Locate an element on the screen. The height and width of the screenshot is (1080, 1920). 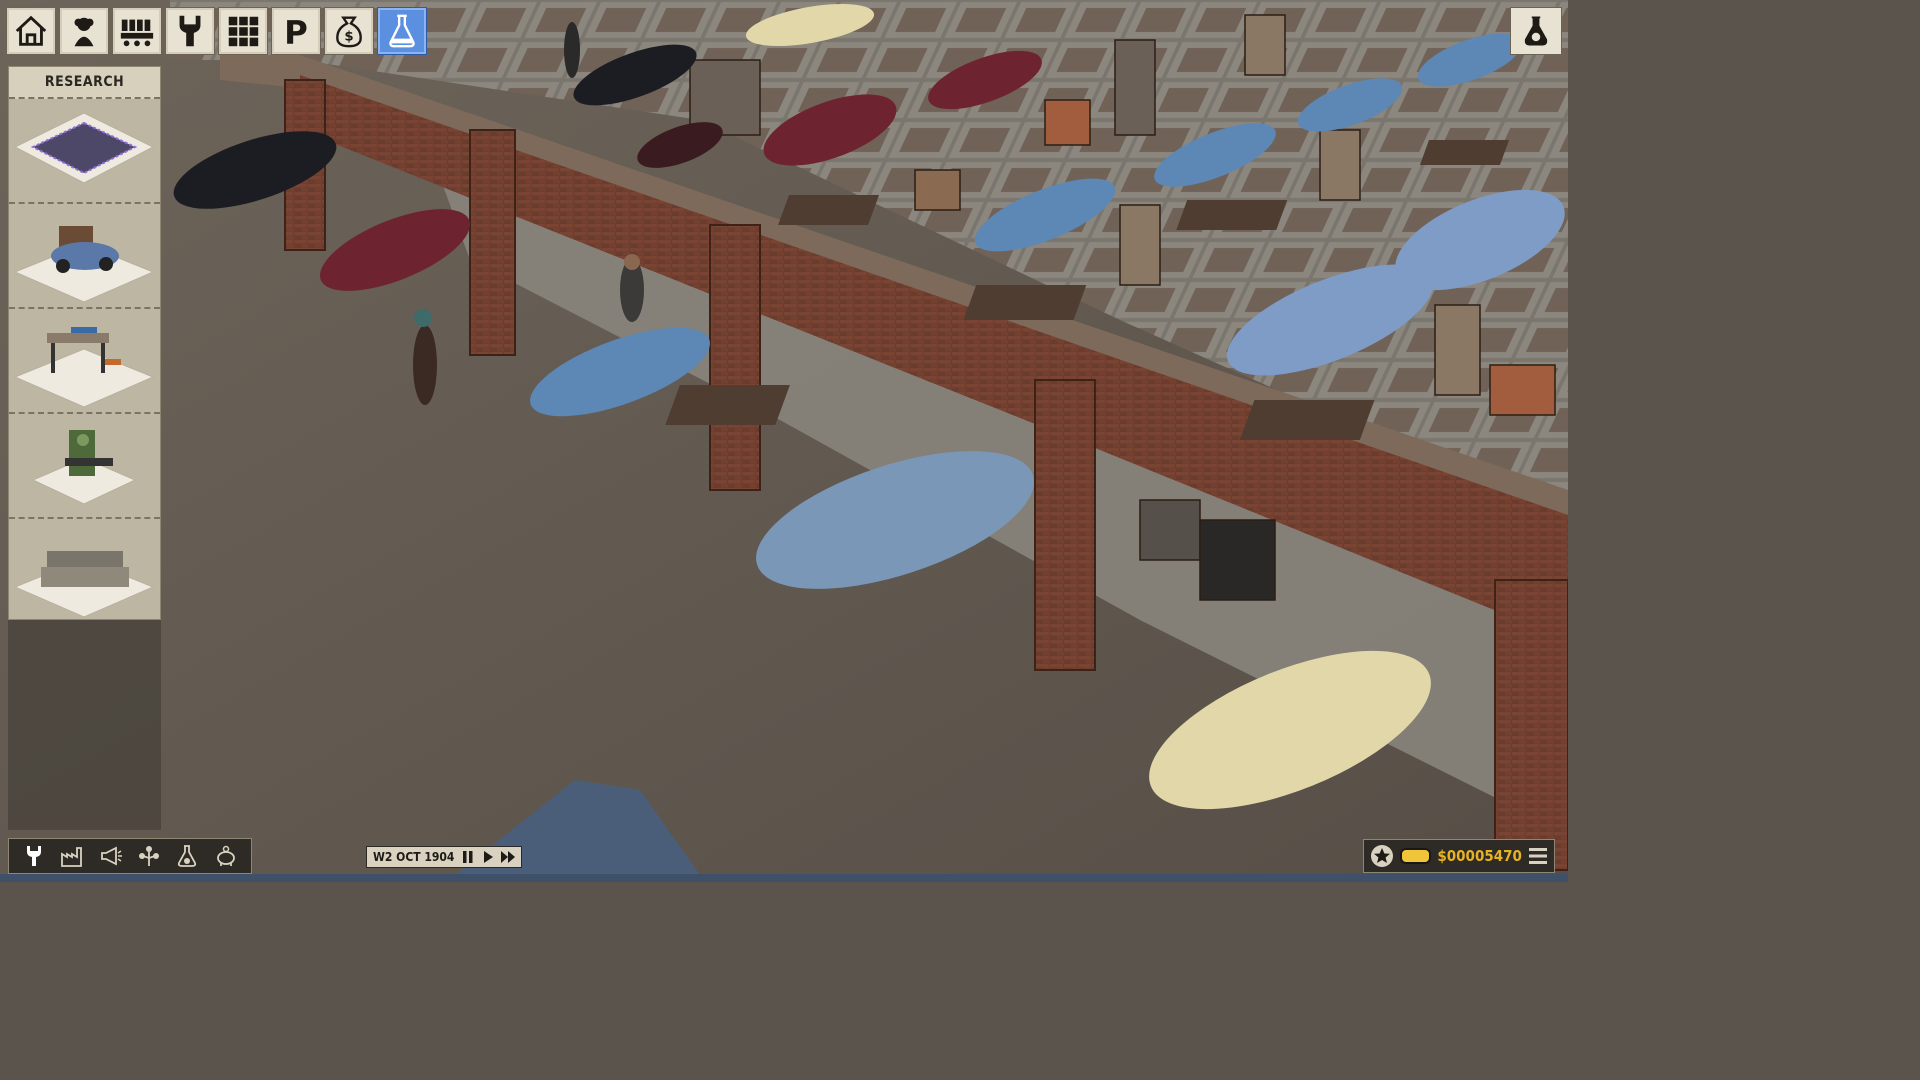
factory-button is located at coordinates (72, 856).